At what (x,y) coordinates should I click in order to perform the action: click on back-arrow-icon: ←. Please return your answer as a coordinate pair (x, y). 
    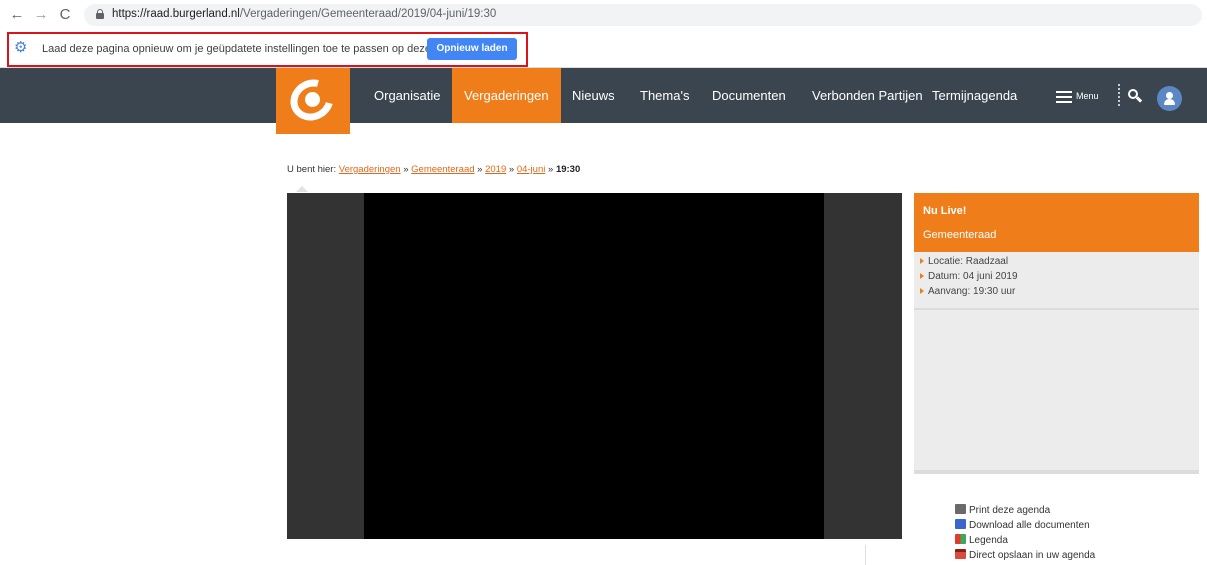
    Looking at the image, I should click on (17, 15).